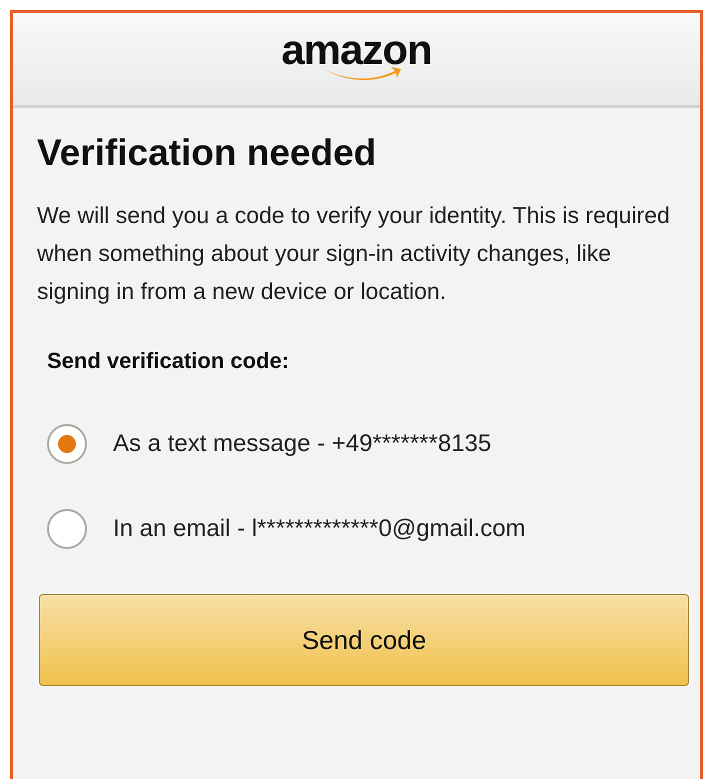  Describe the element at coordinates (302, 444) in the screenshot. I see `option-label: As a text message - +49*******8135` at that location.